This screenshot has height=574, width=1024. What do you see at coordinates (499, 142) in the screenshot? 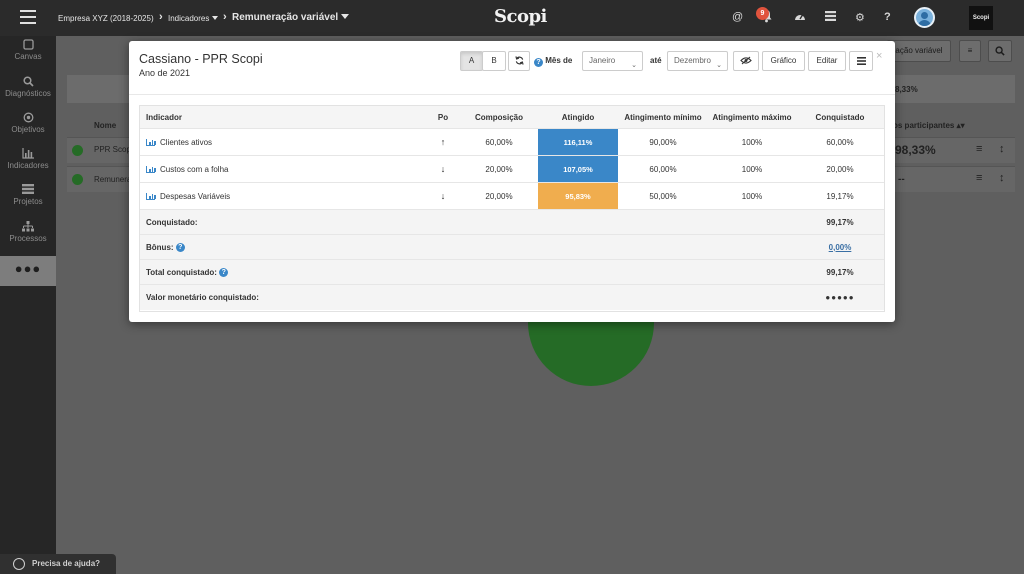
I see `composition-cell: 60,00%` at bounding box center [499, 142].